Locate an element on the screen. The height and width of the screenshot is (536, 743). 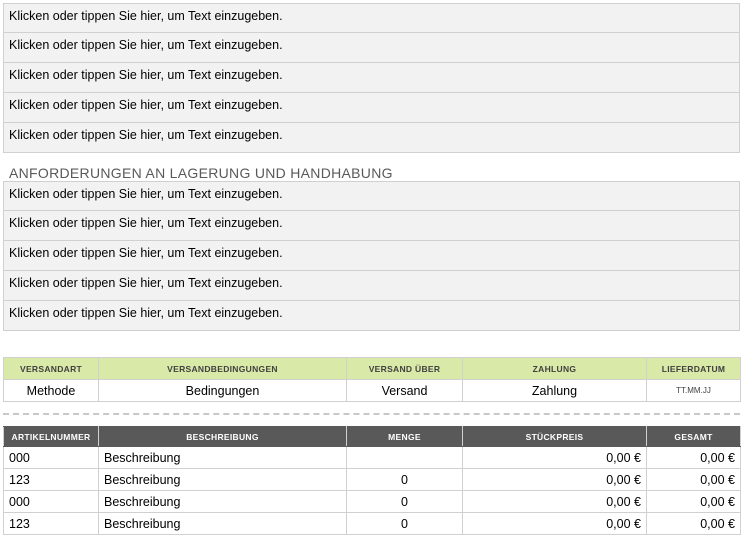
payment-cell: Zahlung is located at coordinates (554, 390).